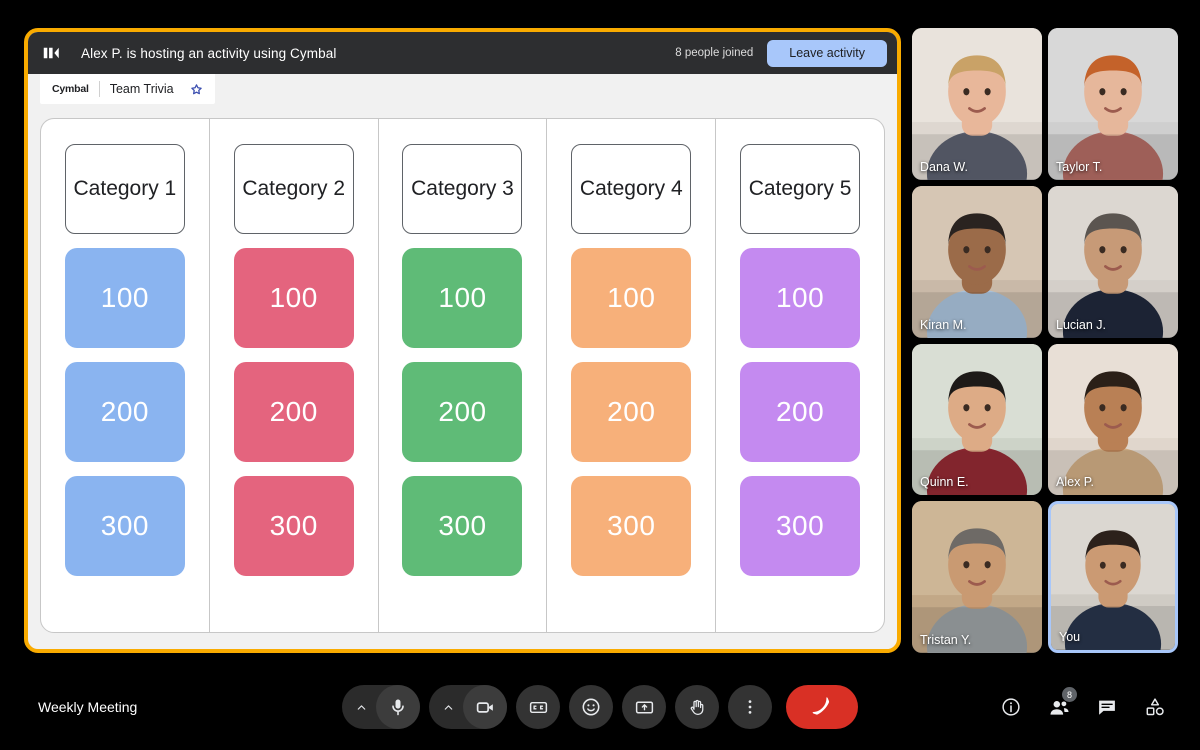 The height and width of the screenshot is (750, 1200). Describe the element at coordinates (944, 482) in the screenshot. I see `participant-name: Quinn E.` at that location.